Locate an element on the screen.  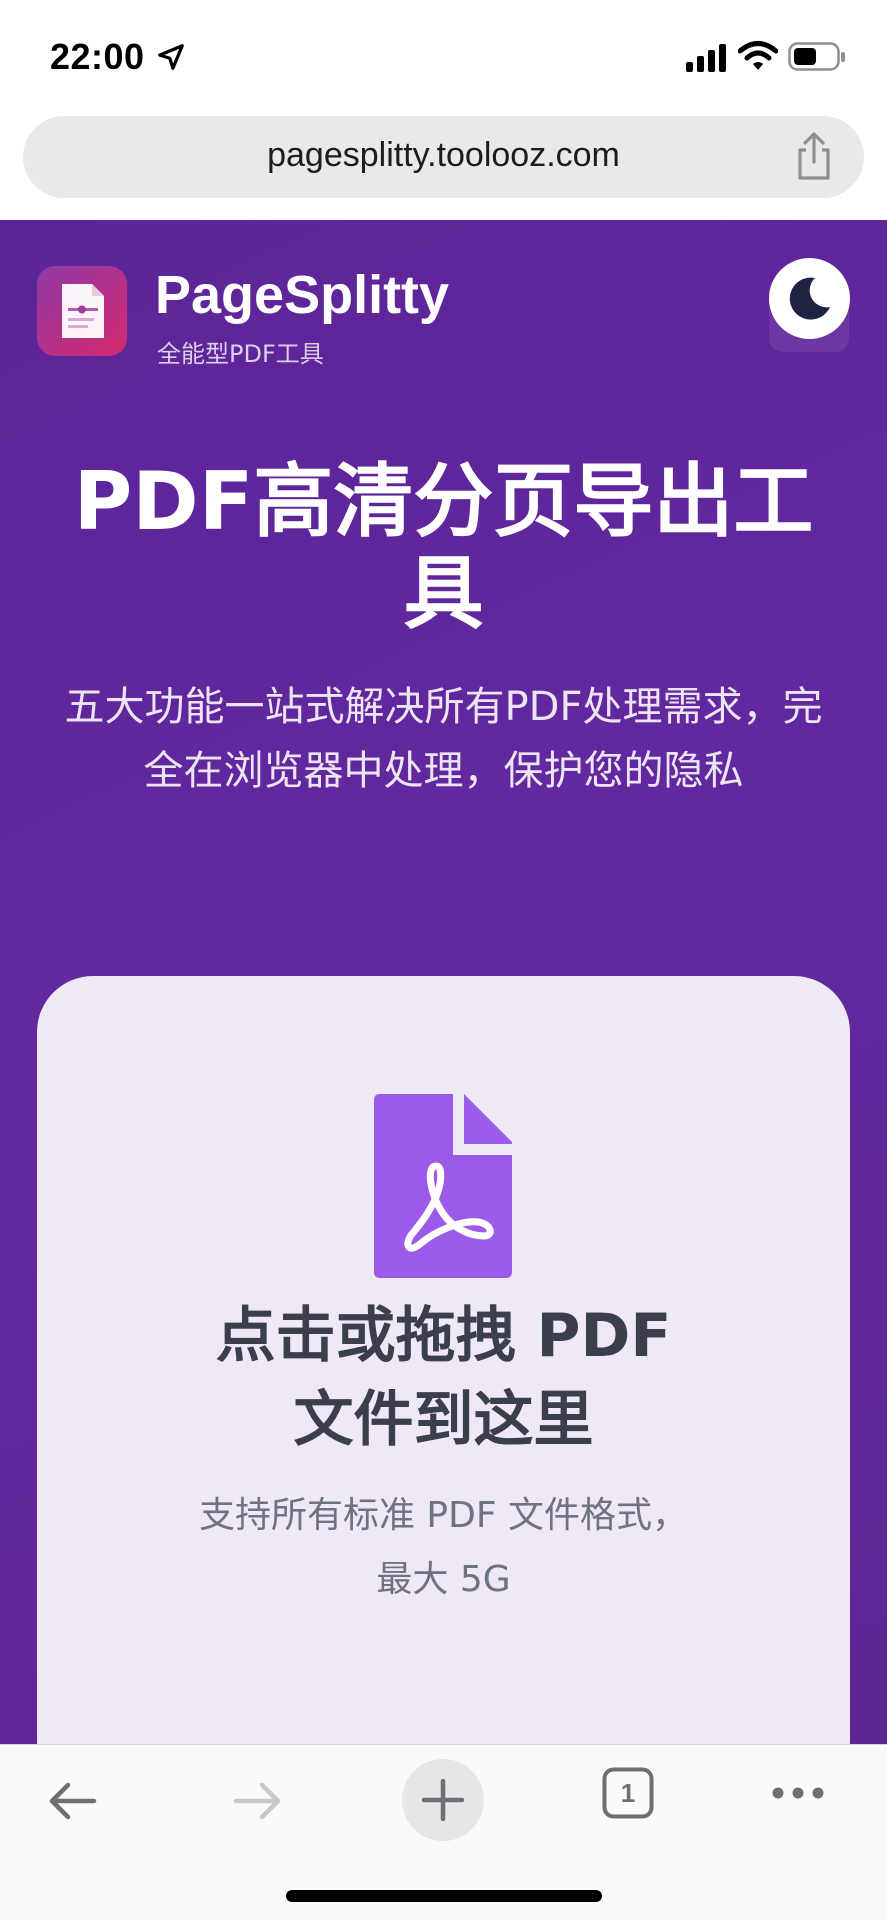
moon-icon is located at coordinates (809, 298).